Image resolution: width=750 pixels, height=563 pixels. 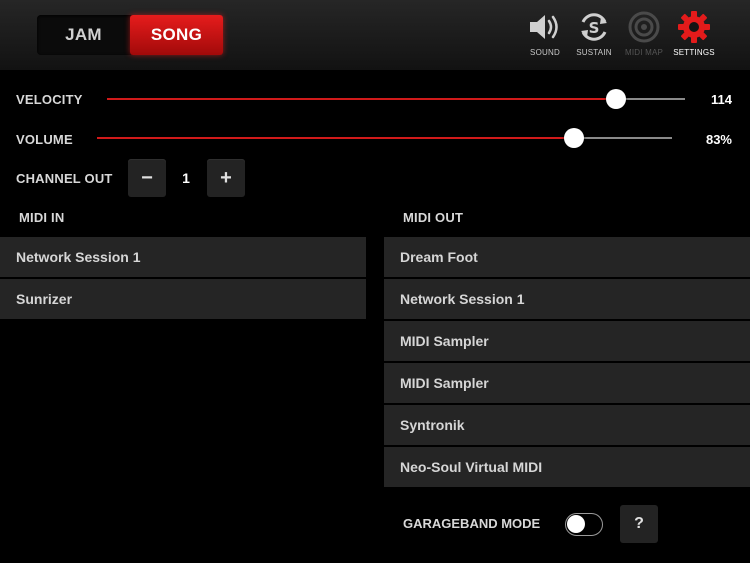 I want to click on midi-in-list: Network Session 1 Sunrizer, so click(x=183, y=279).